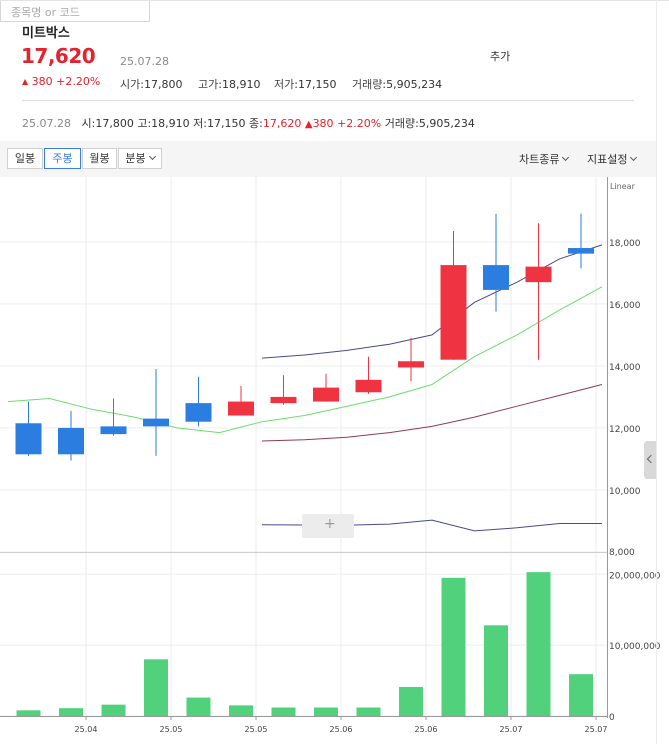 This screenshot has width=669, height=748. What do you see at coordinates (650, 460) in the screenshot?
I see `side-panel-toggle` at bounding box center [650, 460].